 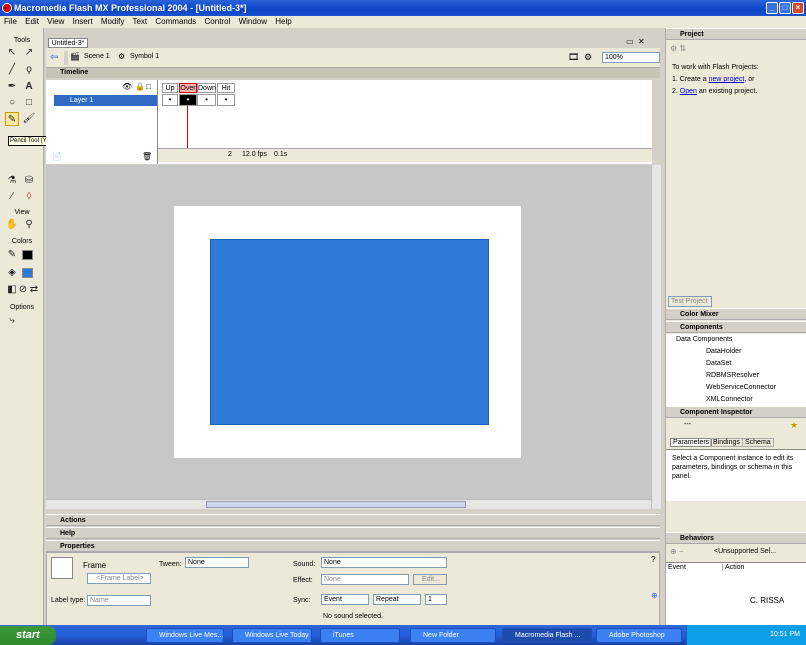 What do you see at coordinates (785, 634) in the screenshot?
I see `clock: 10:51 PM` at bounding box center [785, 634].